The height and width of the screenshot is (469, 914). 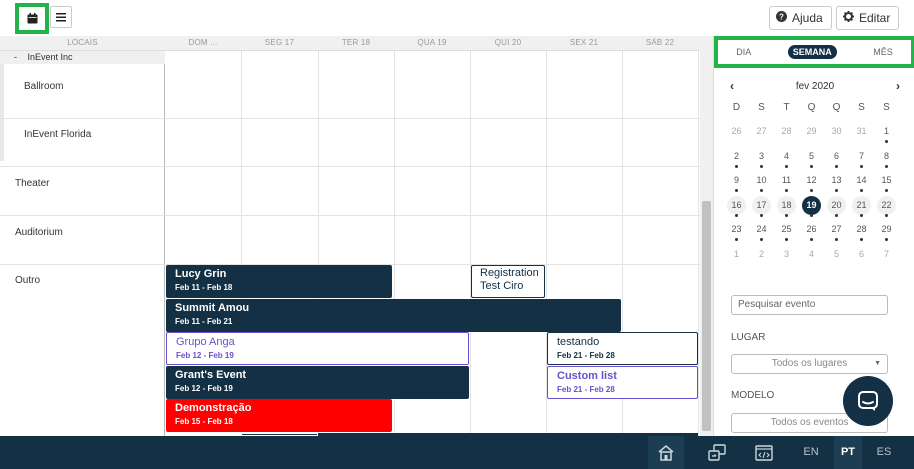 What do you see at coordinates (761, 232) in the screenshot?
I see `calendar-day: 24` at bounding box center [761, 232].